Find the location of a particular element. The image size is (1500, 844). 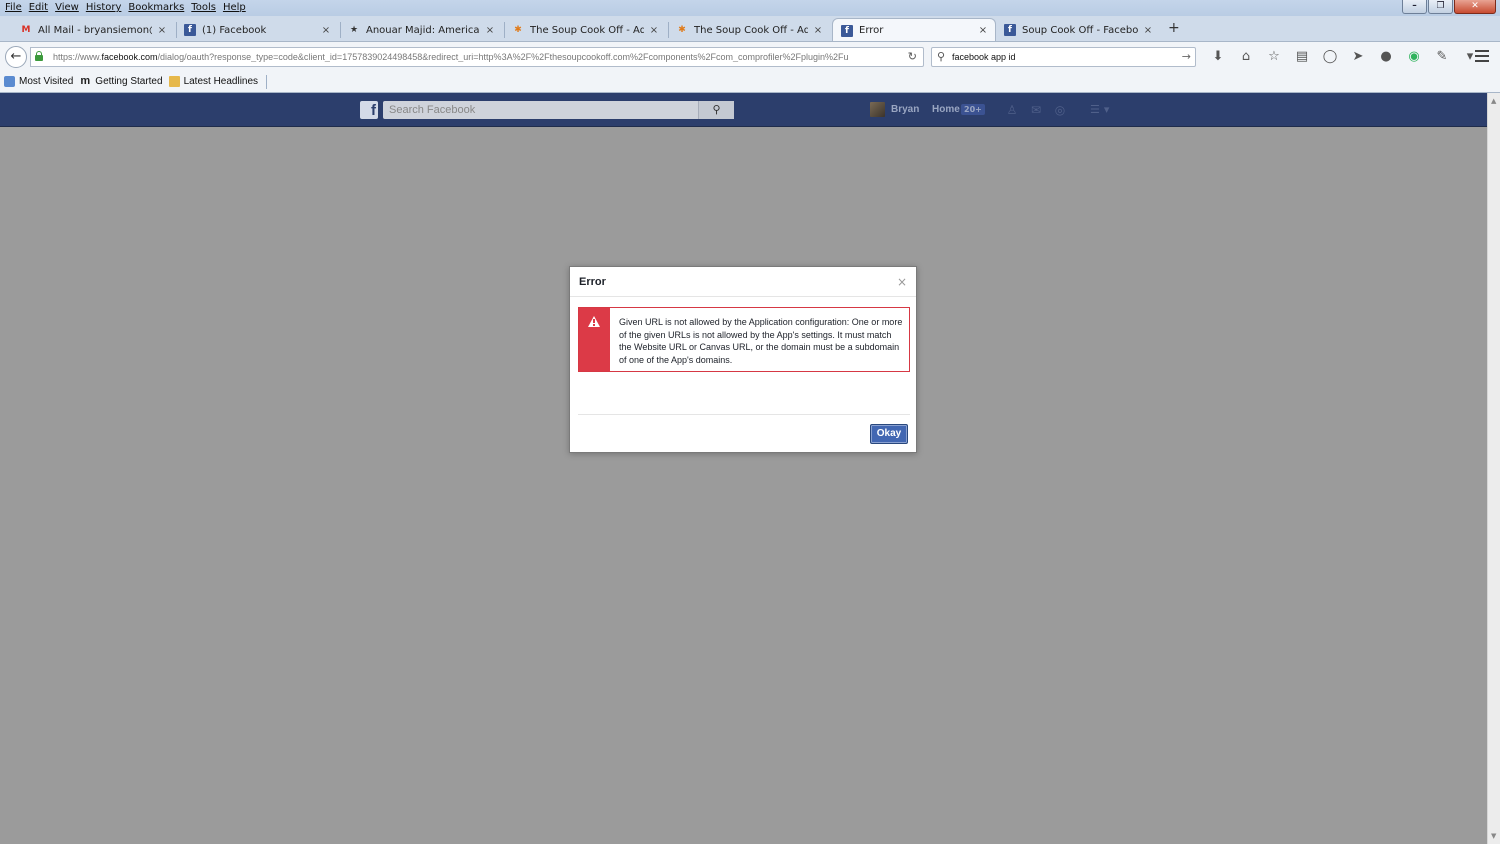

tab-soup-admin-1: ✱ The Soup Cook Off - Admi... × is located at coordinates (585, 30).